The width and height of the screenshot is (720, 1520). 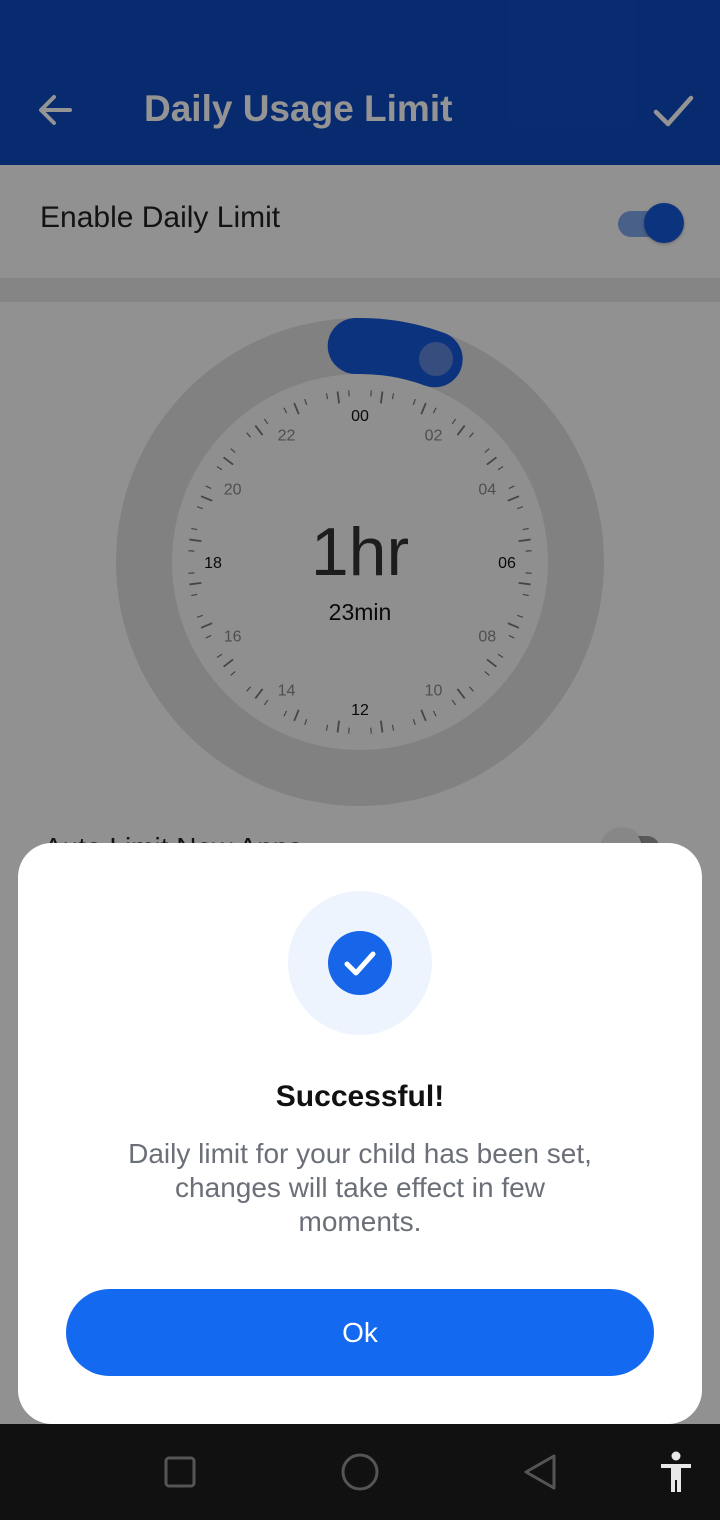 What do you see at coordinates (676, 1472) in the screenshot?
I see `accessibility-icon` at bounding box center [676, 1472].